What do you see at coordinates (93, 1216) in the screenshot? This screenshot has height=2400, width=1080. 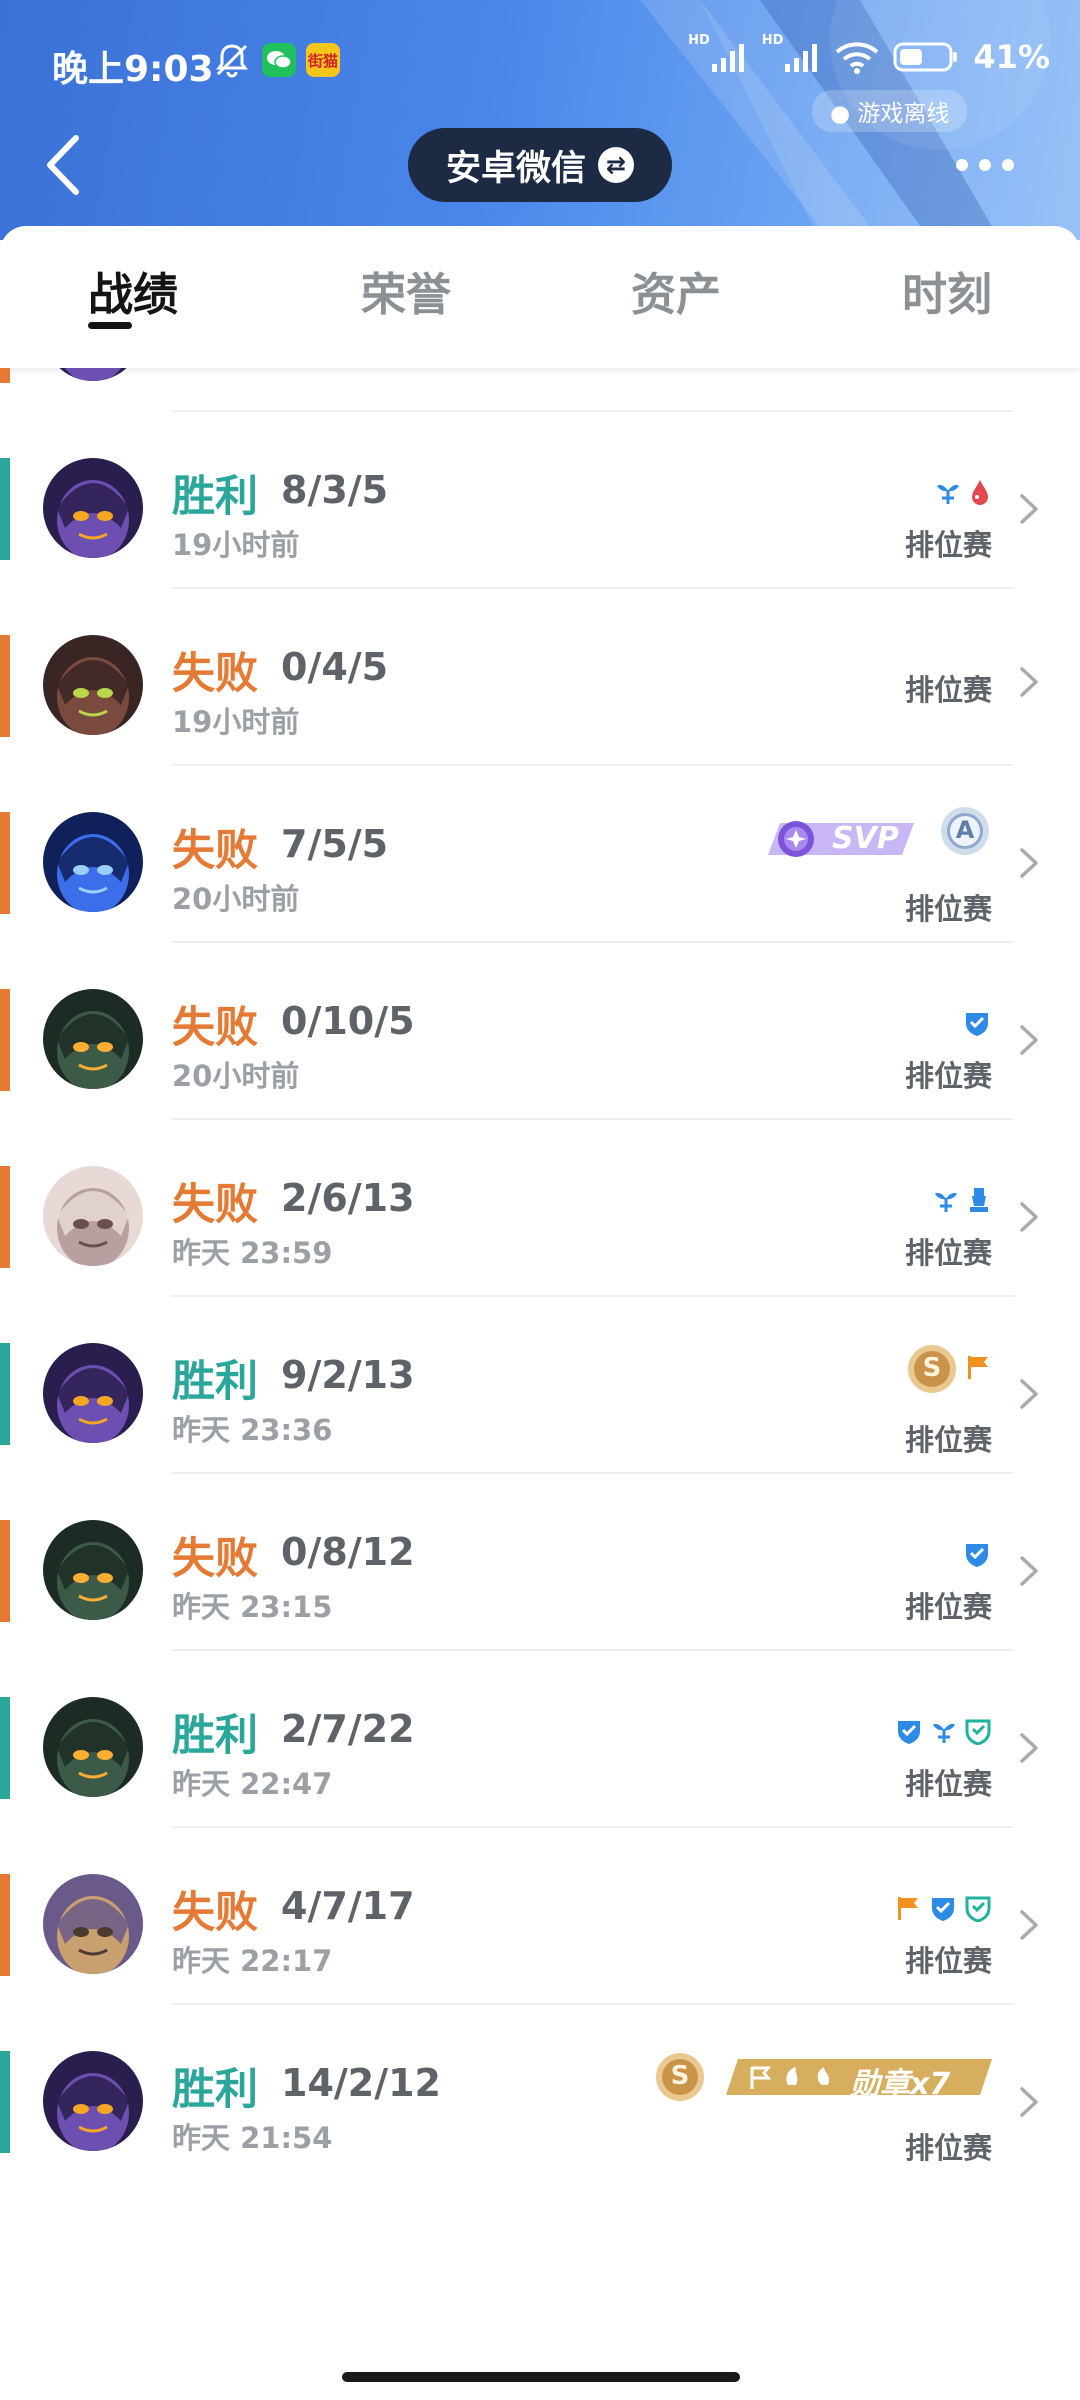 I see `hero-avatar-pale-haired-hero` at bounding box center [93, 1216].